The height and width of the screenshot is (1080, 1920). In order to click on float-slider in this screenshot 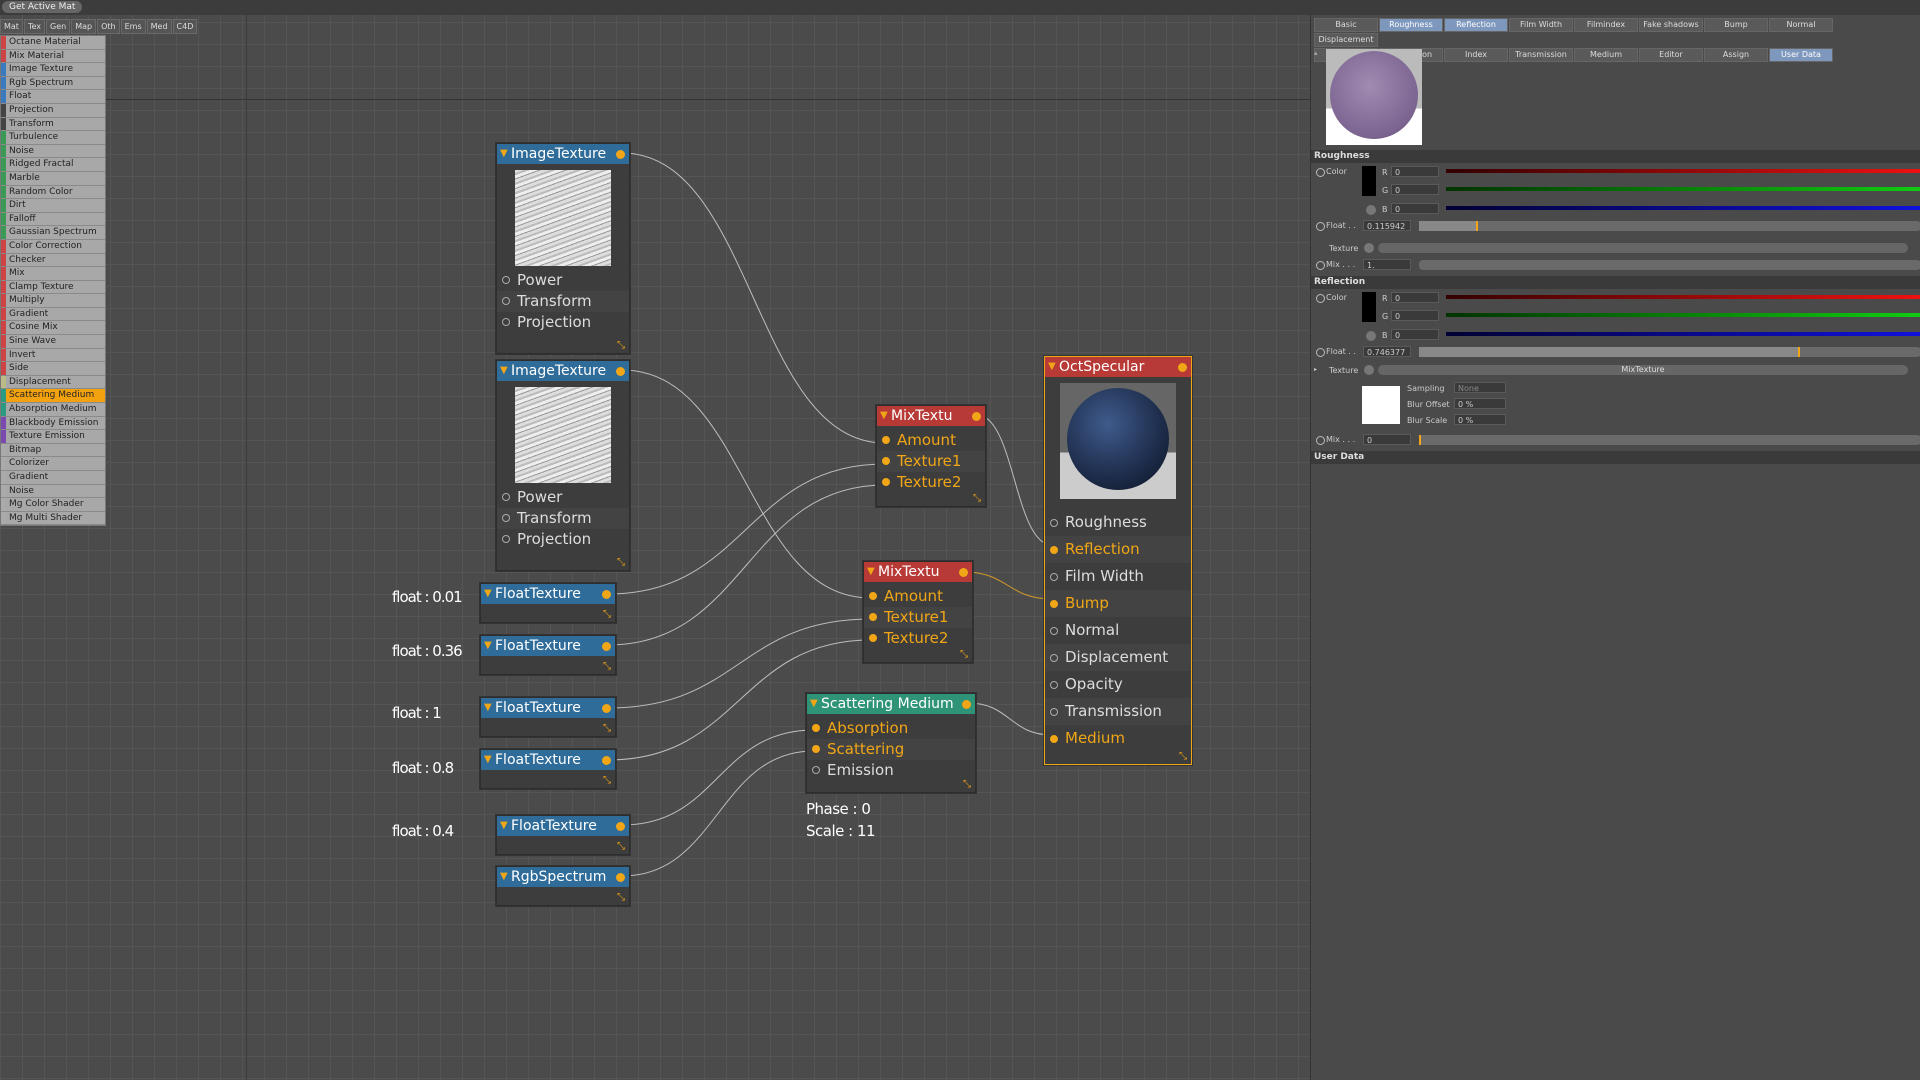, I will do `click(1669, 226)`.